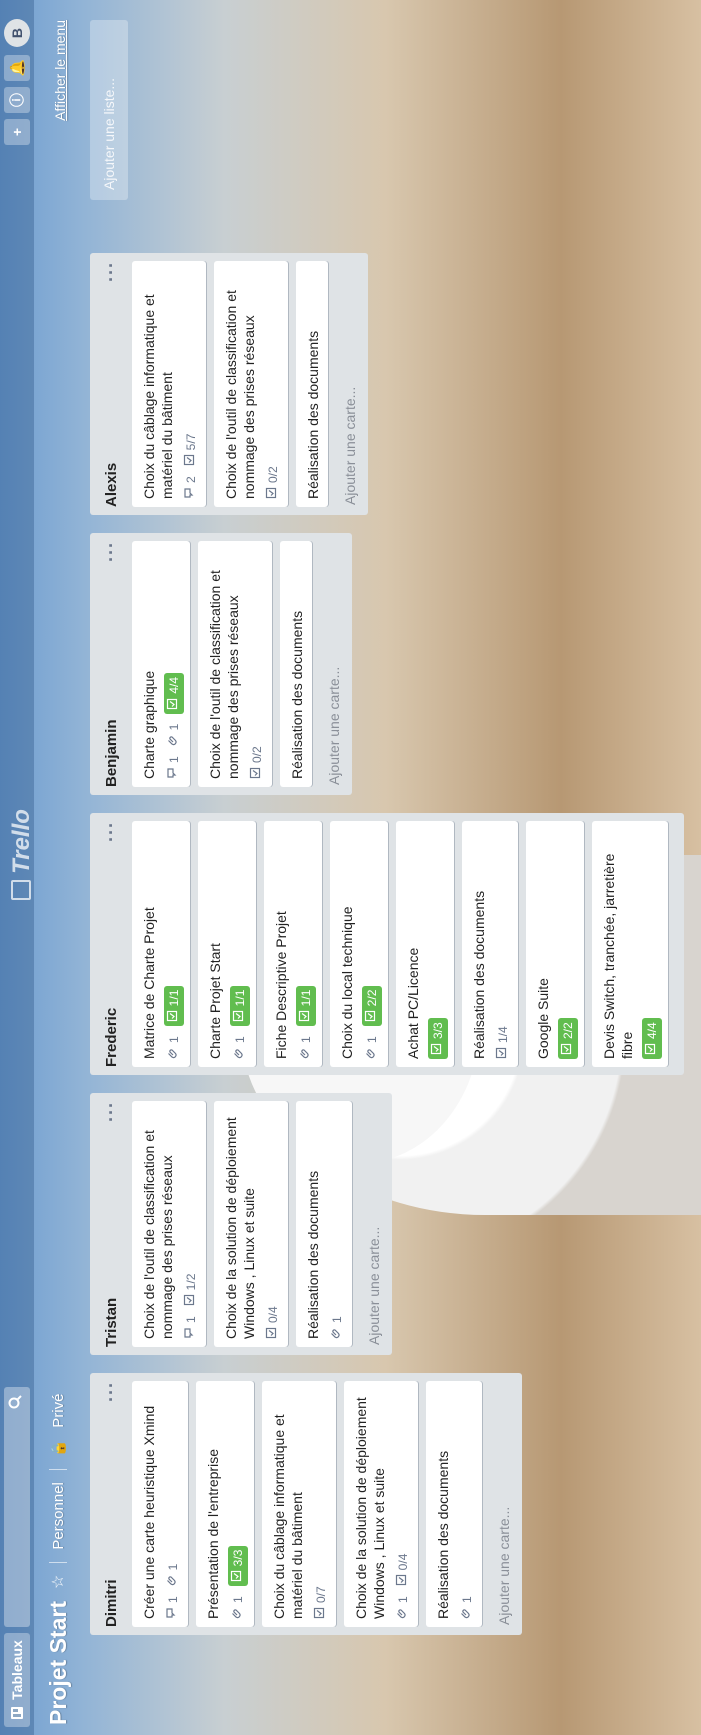  What do you see at coordinates (161, 664) in the screenshot?
I see `card: Charte graphique 1 1 4/4` at bounding box center [161, 664].